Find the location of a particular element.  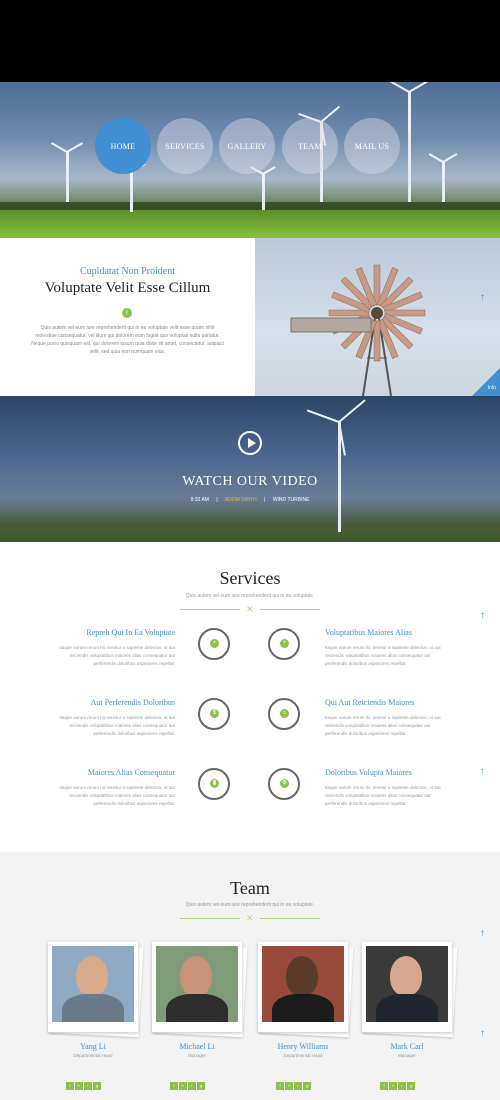

nav-team: TEAM is located at coordinates (310, 146).